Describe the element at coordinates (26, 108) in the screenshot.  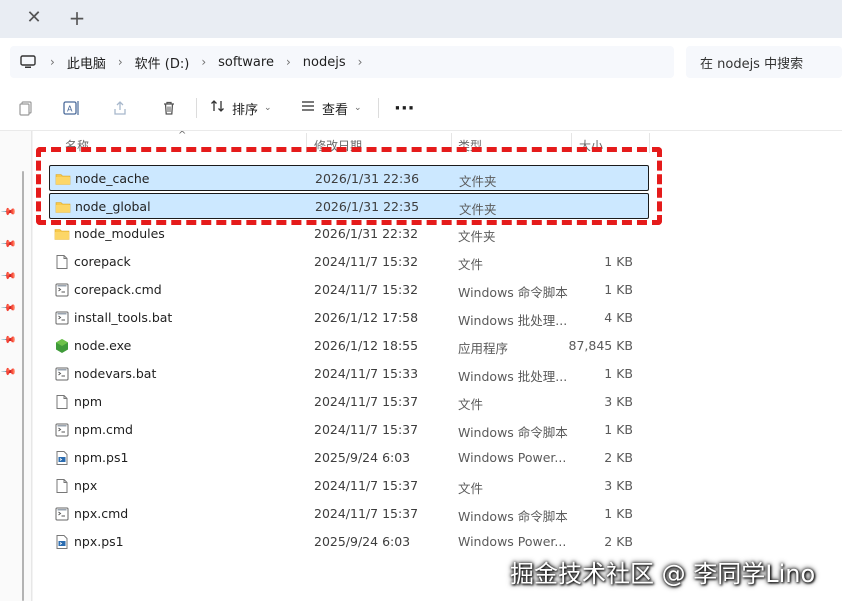
I see `copy-icon` at that location.